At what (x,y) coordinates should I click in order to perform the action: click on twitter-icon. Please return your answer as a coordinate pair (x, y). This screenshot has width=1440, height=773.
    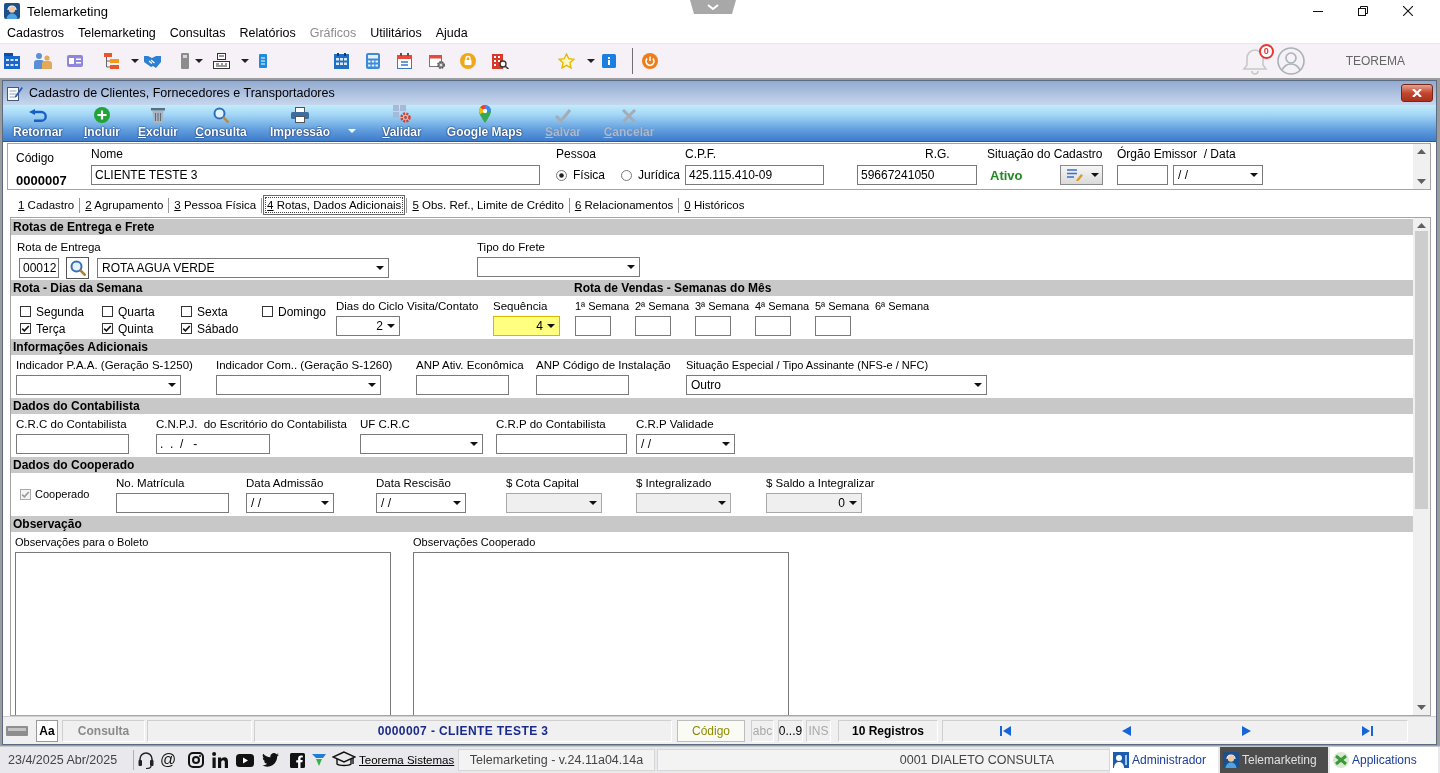
    Looking at the image, I should click on (270, 760).